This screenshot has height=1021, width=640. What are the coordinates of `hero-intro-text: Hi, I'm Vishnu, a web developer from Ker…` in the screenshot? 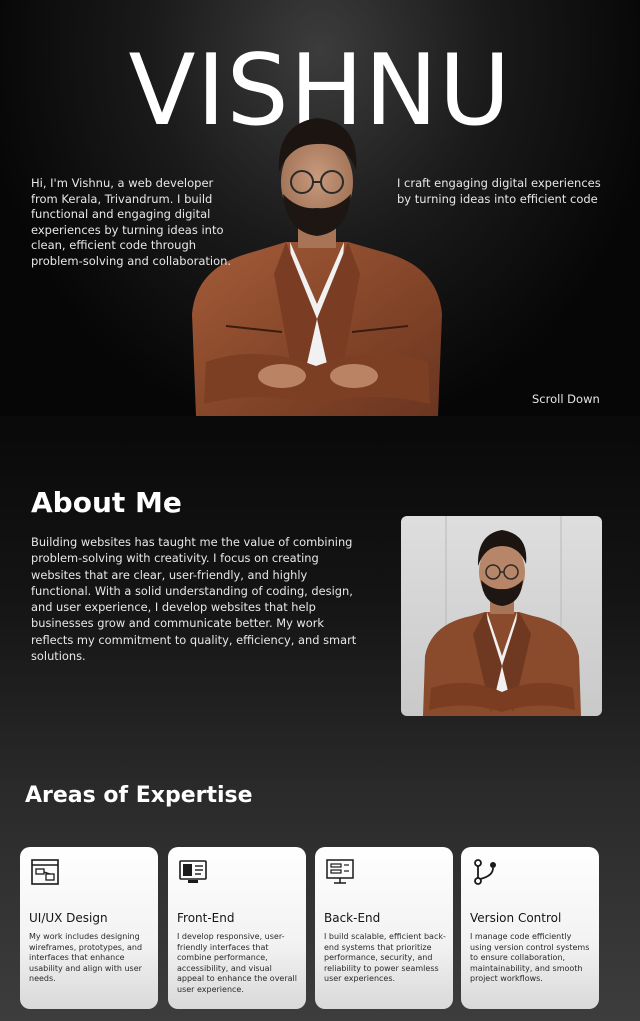 It's located at (131, 222).